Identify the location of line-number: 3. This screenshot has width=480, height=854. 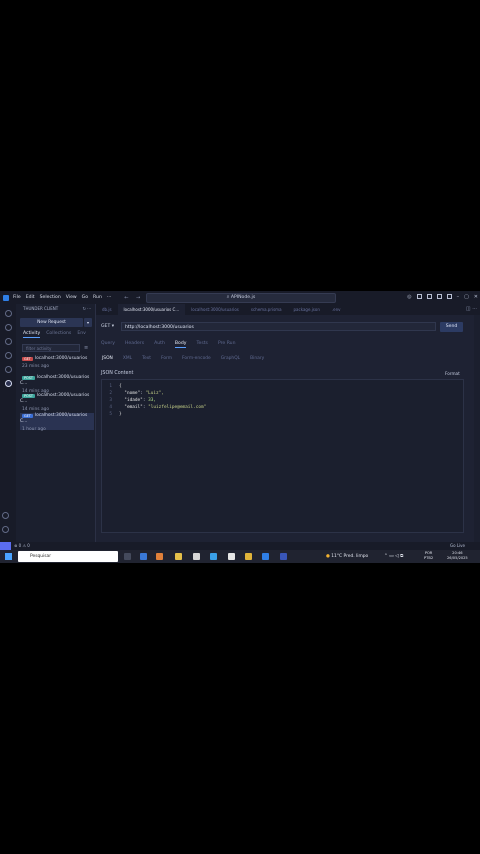
(110, 400).